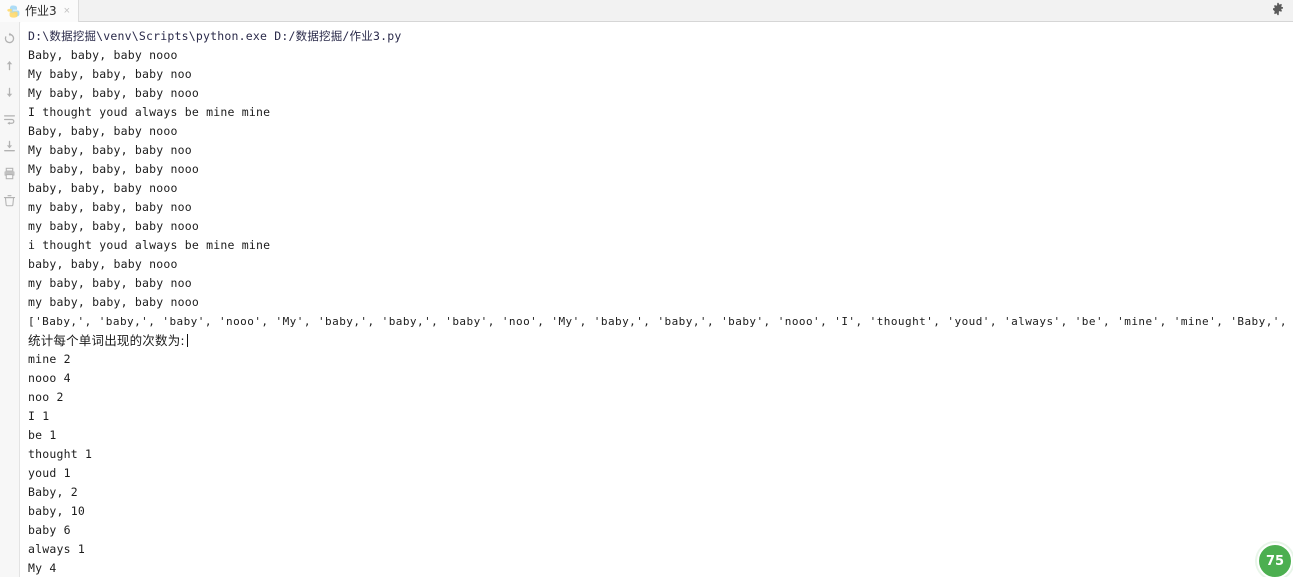  Describe the element at coordinates (49, 359) in the screenshot. I see `console-line: mine 2` at that location.